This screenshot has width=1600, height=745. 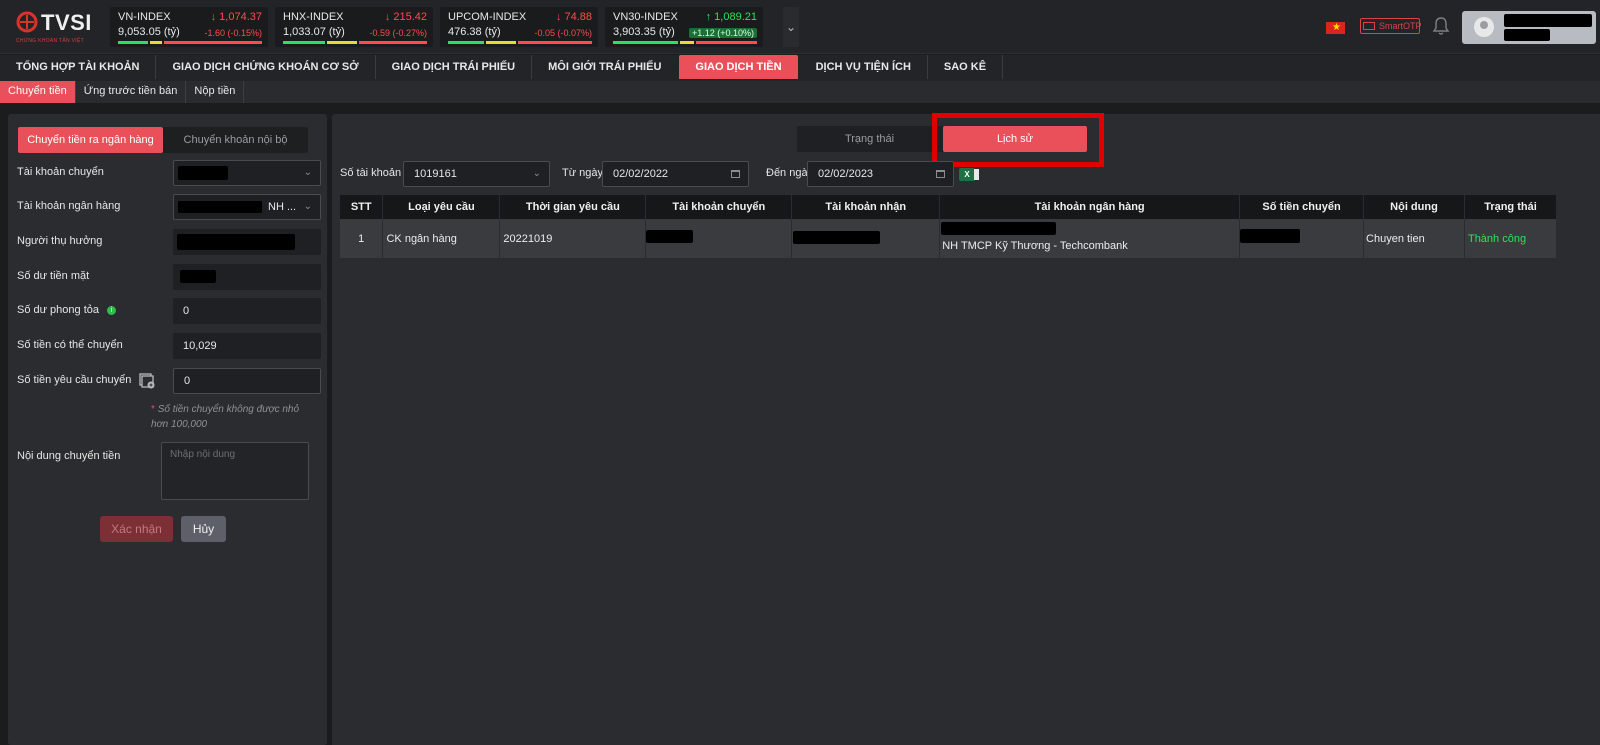 I want to click on cash-balance-value, so click(x=247, y=277).